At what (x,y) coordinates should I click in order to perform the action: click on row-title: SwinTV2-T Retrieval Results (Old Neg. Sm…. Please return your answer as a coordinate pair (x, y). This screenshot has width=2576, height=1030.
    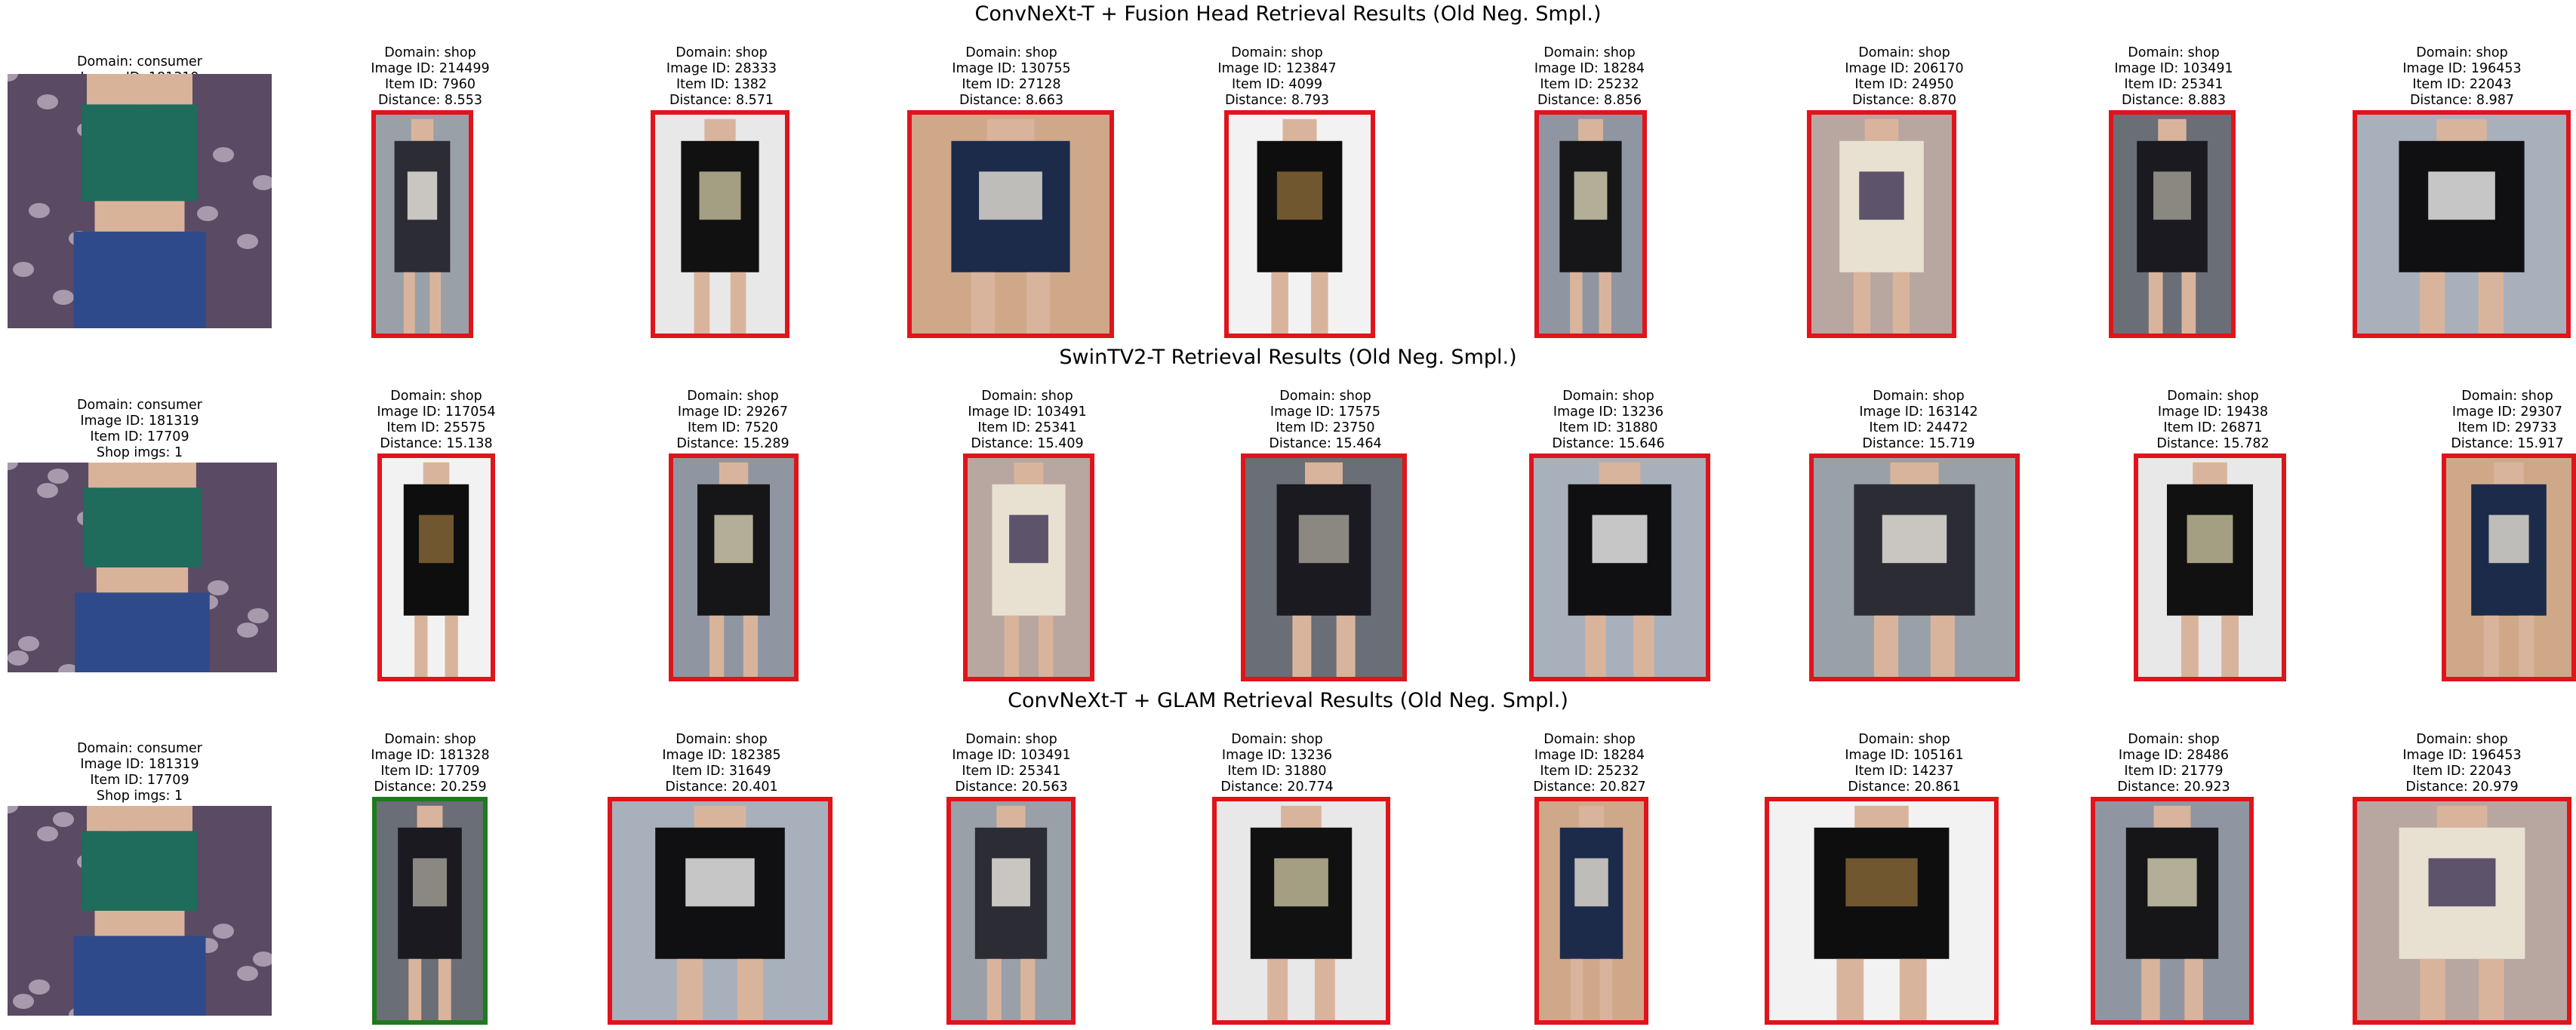
    Looking at the image, I should click on (1288, 357).